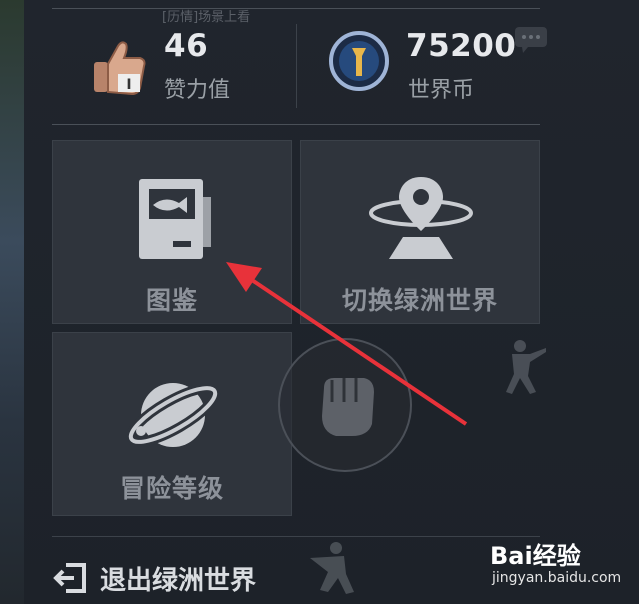 The image size is (639, 604). Describe the element at coordinates (347, 344) in the screenshot. I see `annotation-arrow` at that location.